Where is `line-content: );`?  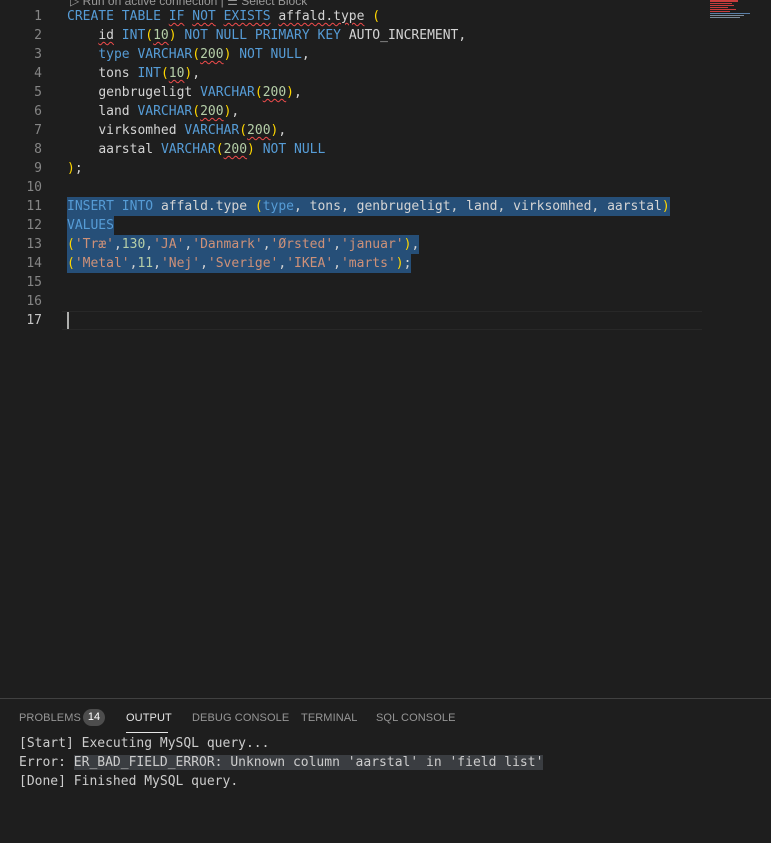 line-content: ); is located at coordinates (75, 168).